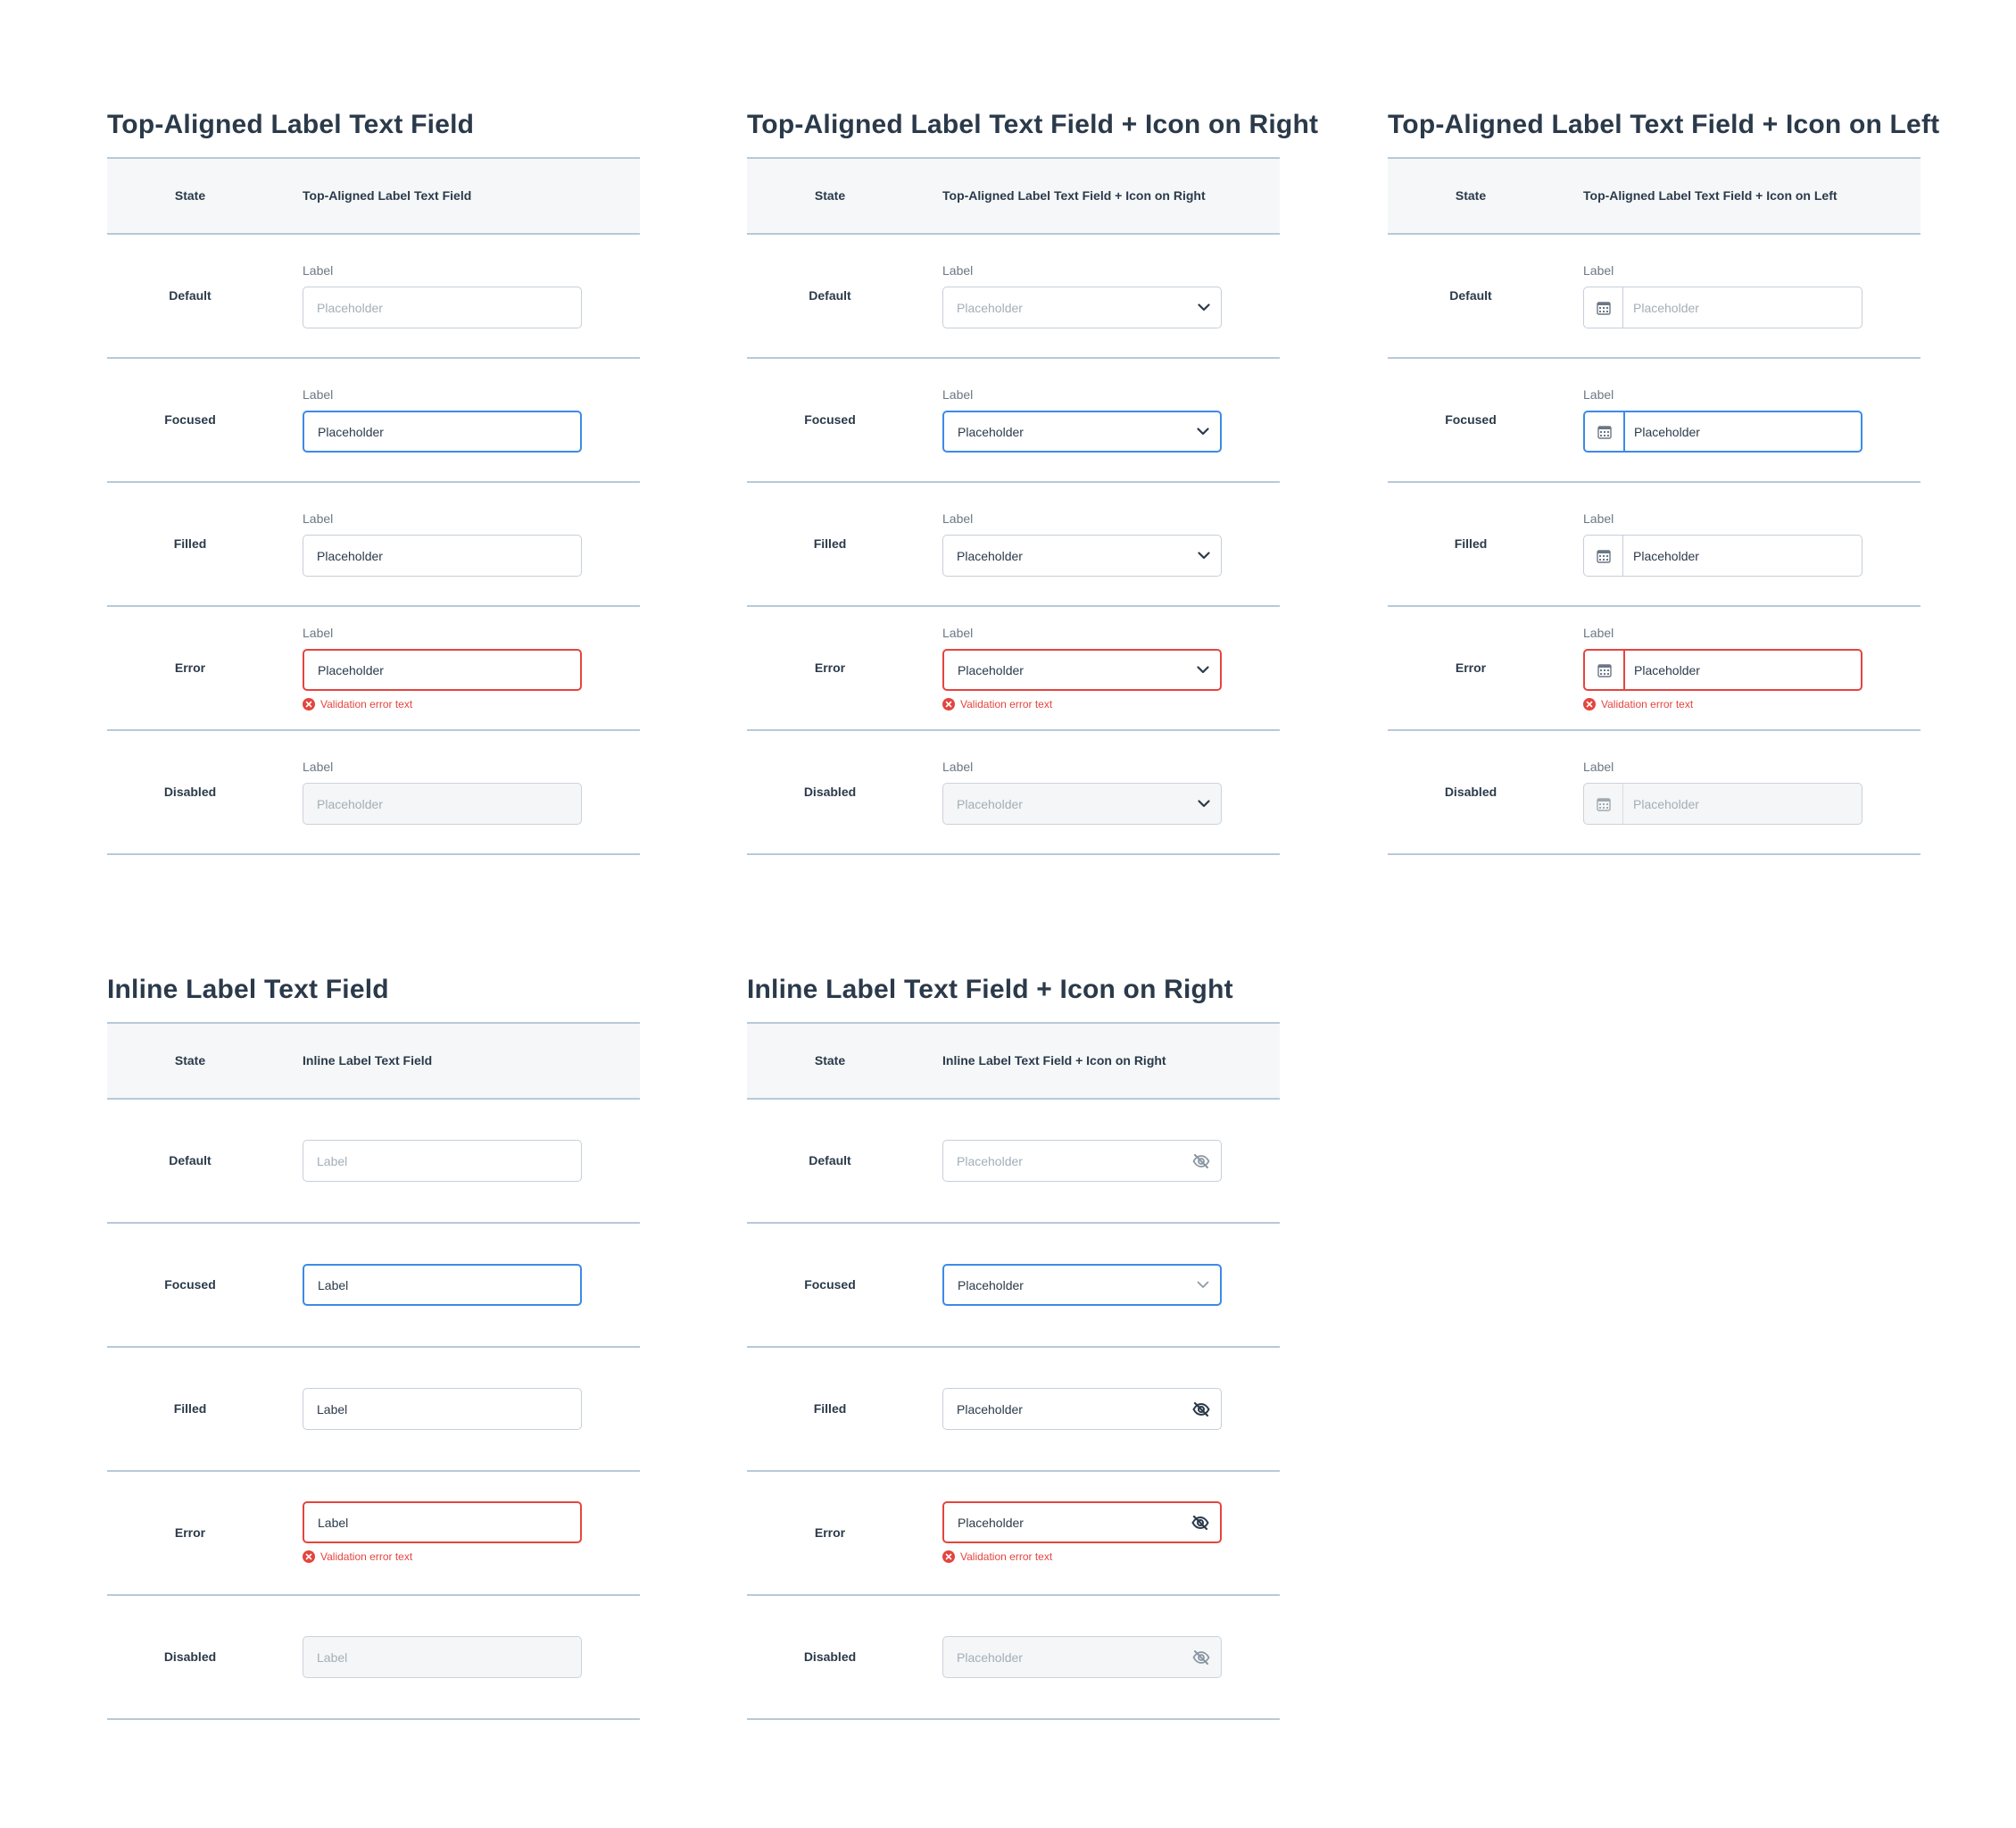 The height and width of the screenshot is (1828, 2016). I want to click on header-state: State, so click(830, 1060).